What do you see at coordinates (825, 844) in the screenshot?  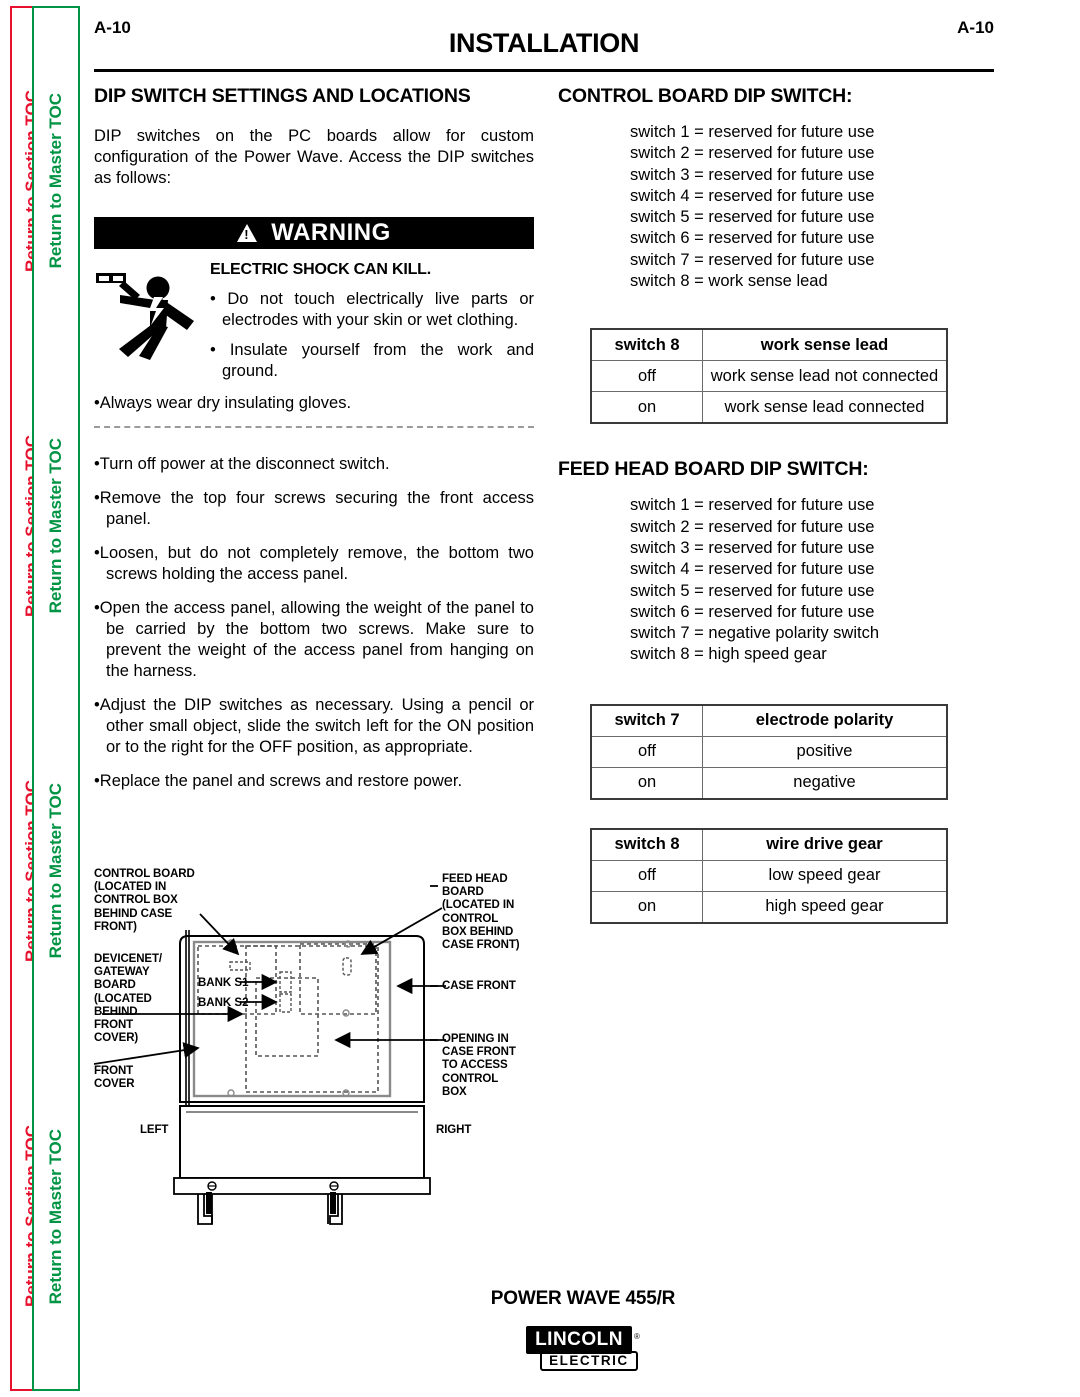 I see `table-header-cell: wire drive gear` at bounding box center [825, 844].